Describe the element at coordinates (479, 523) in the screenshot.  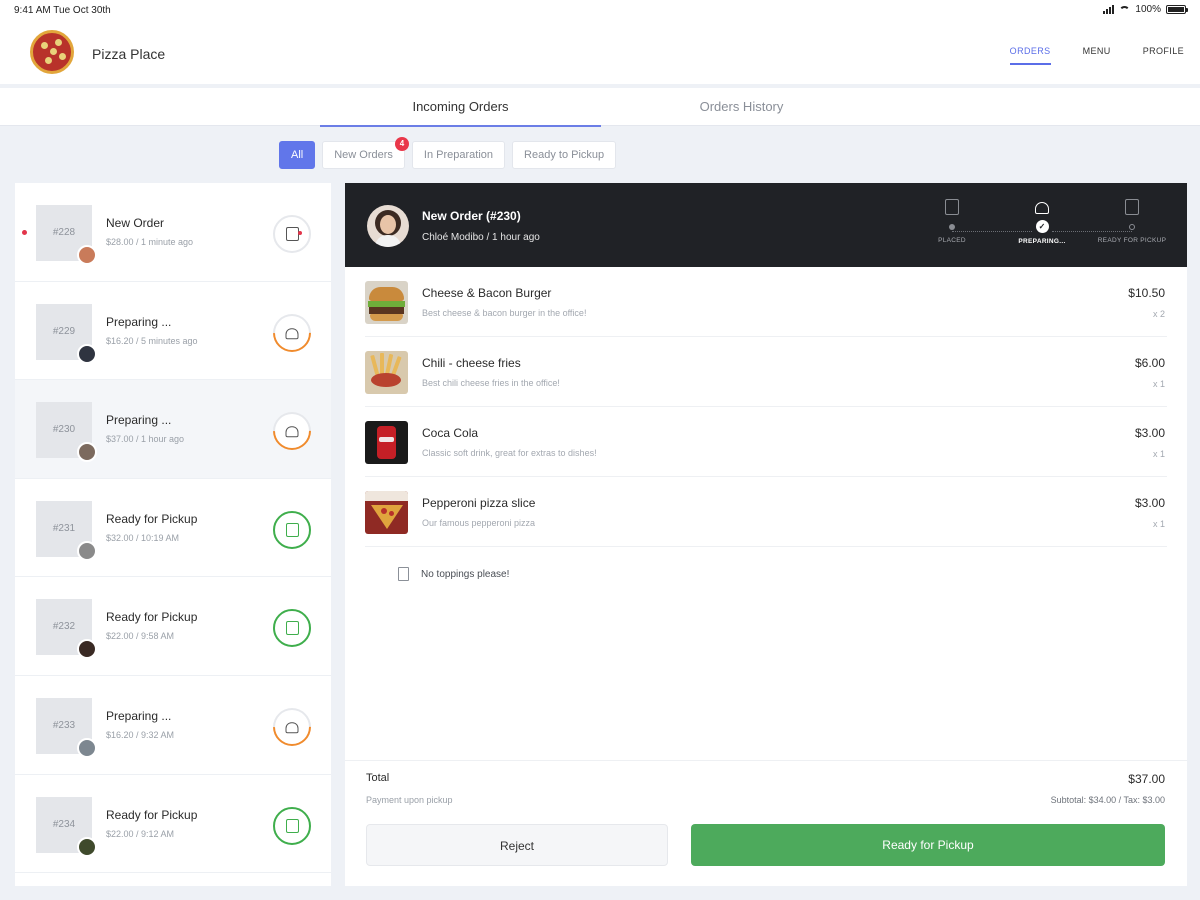
I see `item-description: Our famous pepperoni pizza` at that location.